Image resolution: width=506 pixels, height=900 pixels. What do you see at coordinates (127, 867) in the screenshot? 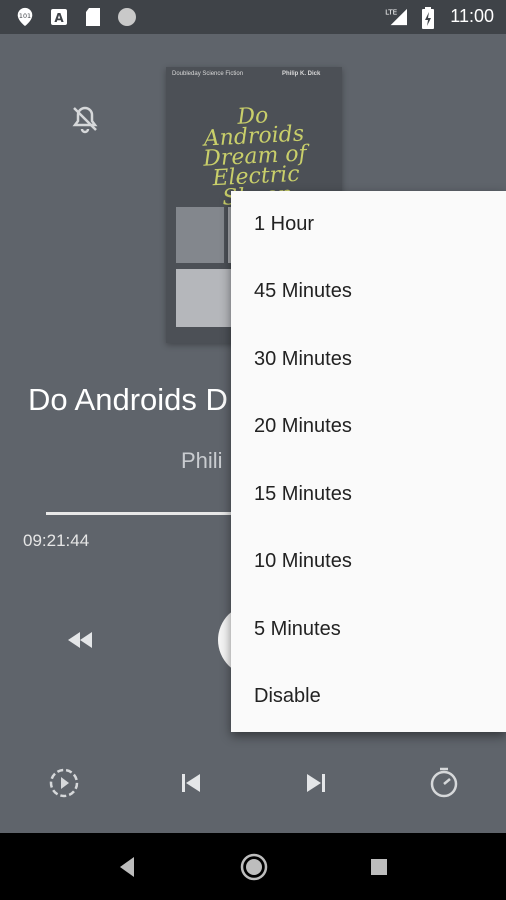
I see `back-icon` at bounding box center [127, 867].